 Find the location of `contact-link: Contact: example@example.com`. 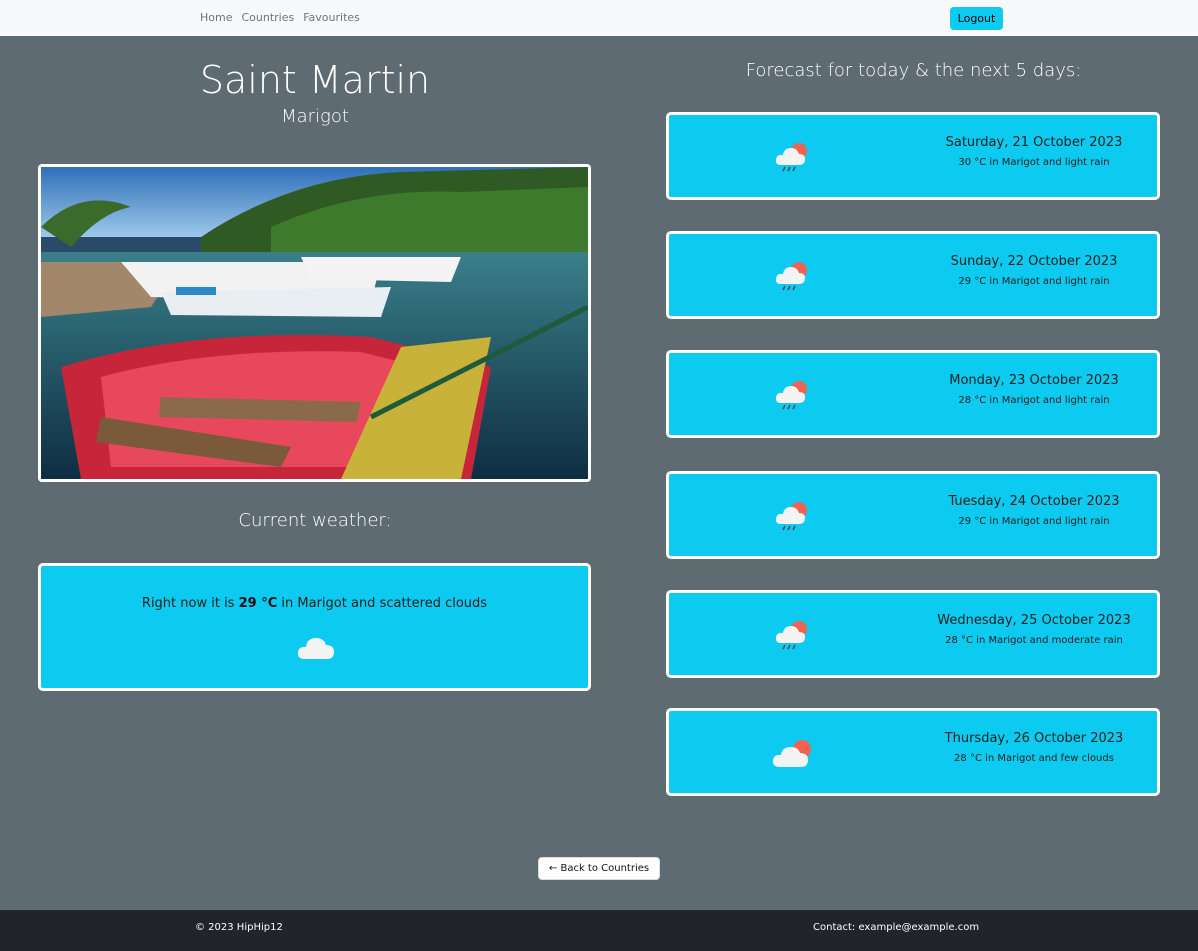

contact-link: Contact: example@example.com is located at coordinates (896, 927).